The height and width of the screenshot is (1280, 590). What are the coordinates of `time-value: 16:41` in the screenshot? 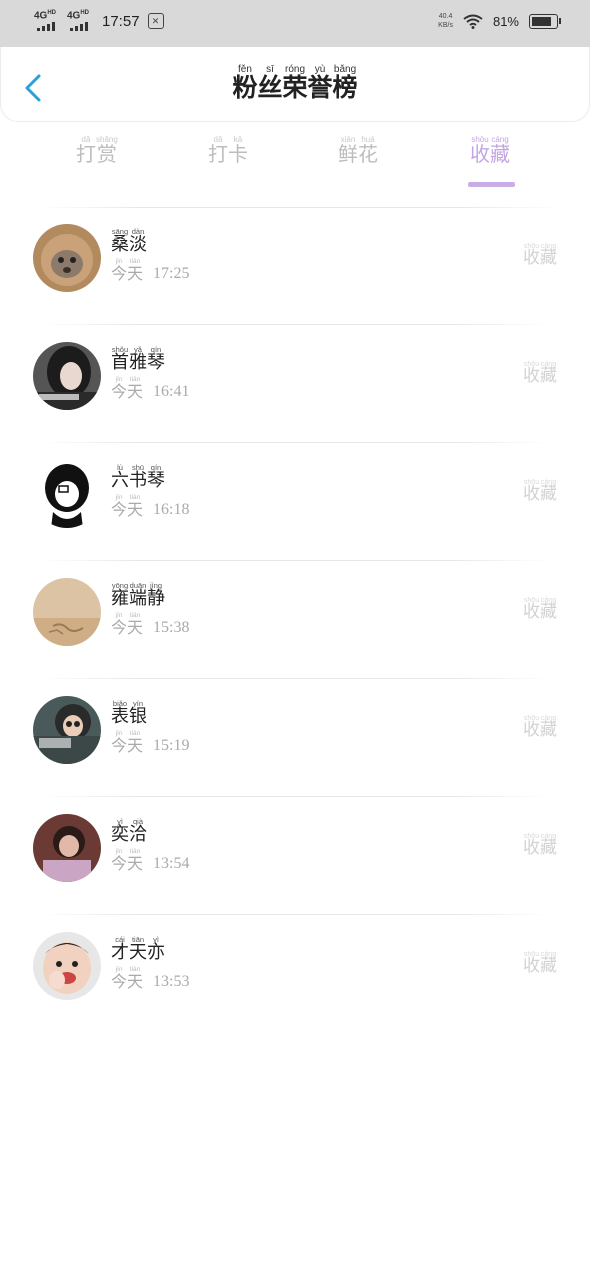 It's located at (171, 391).